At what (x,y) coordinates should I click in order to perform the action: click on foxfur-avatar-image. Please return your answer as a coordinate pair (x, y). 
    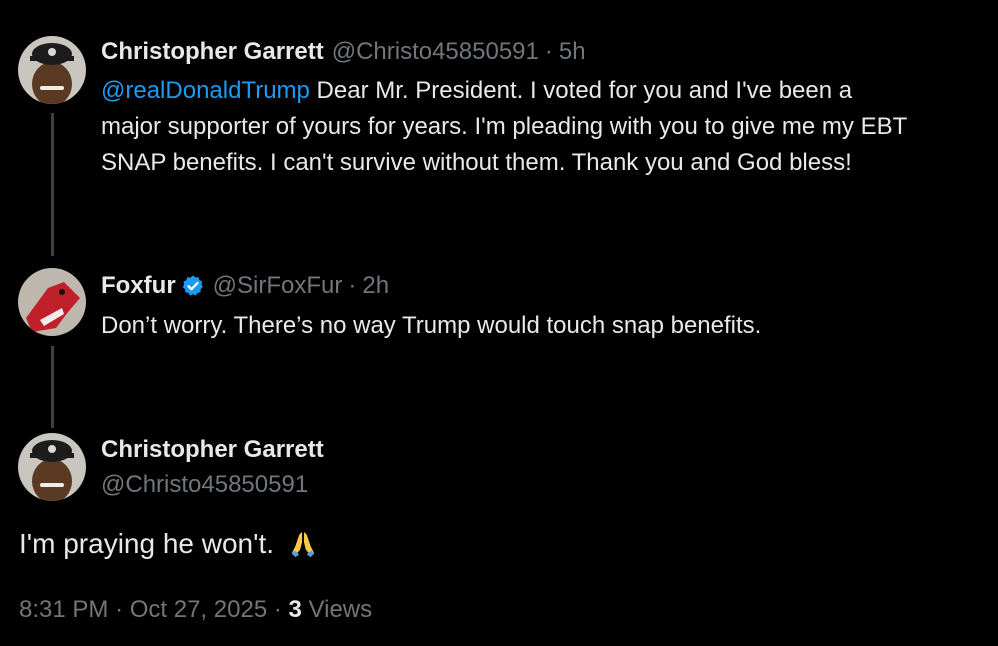
    Looking at the image, I should click on (52, 302).